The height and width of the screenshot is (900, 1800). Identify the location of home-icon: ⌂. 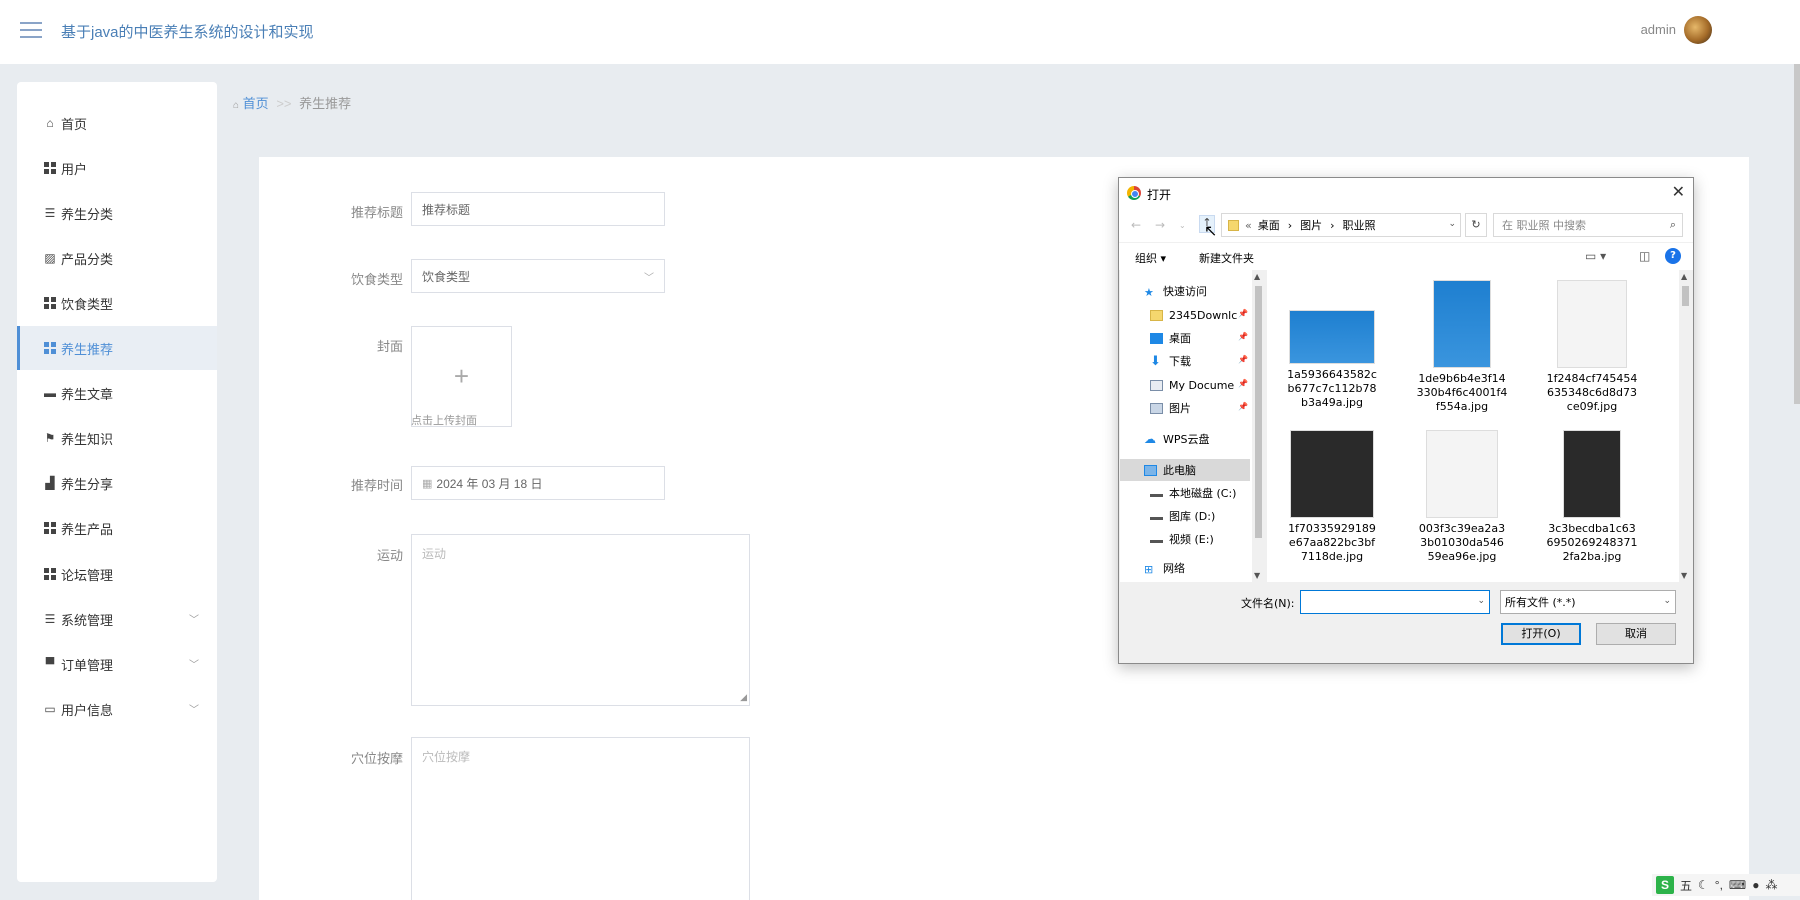
(50, 123).